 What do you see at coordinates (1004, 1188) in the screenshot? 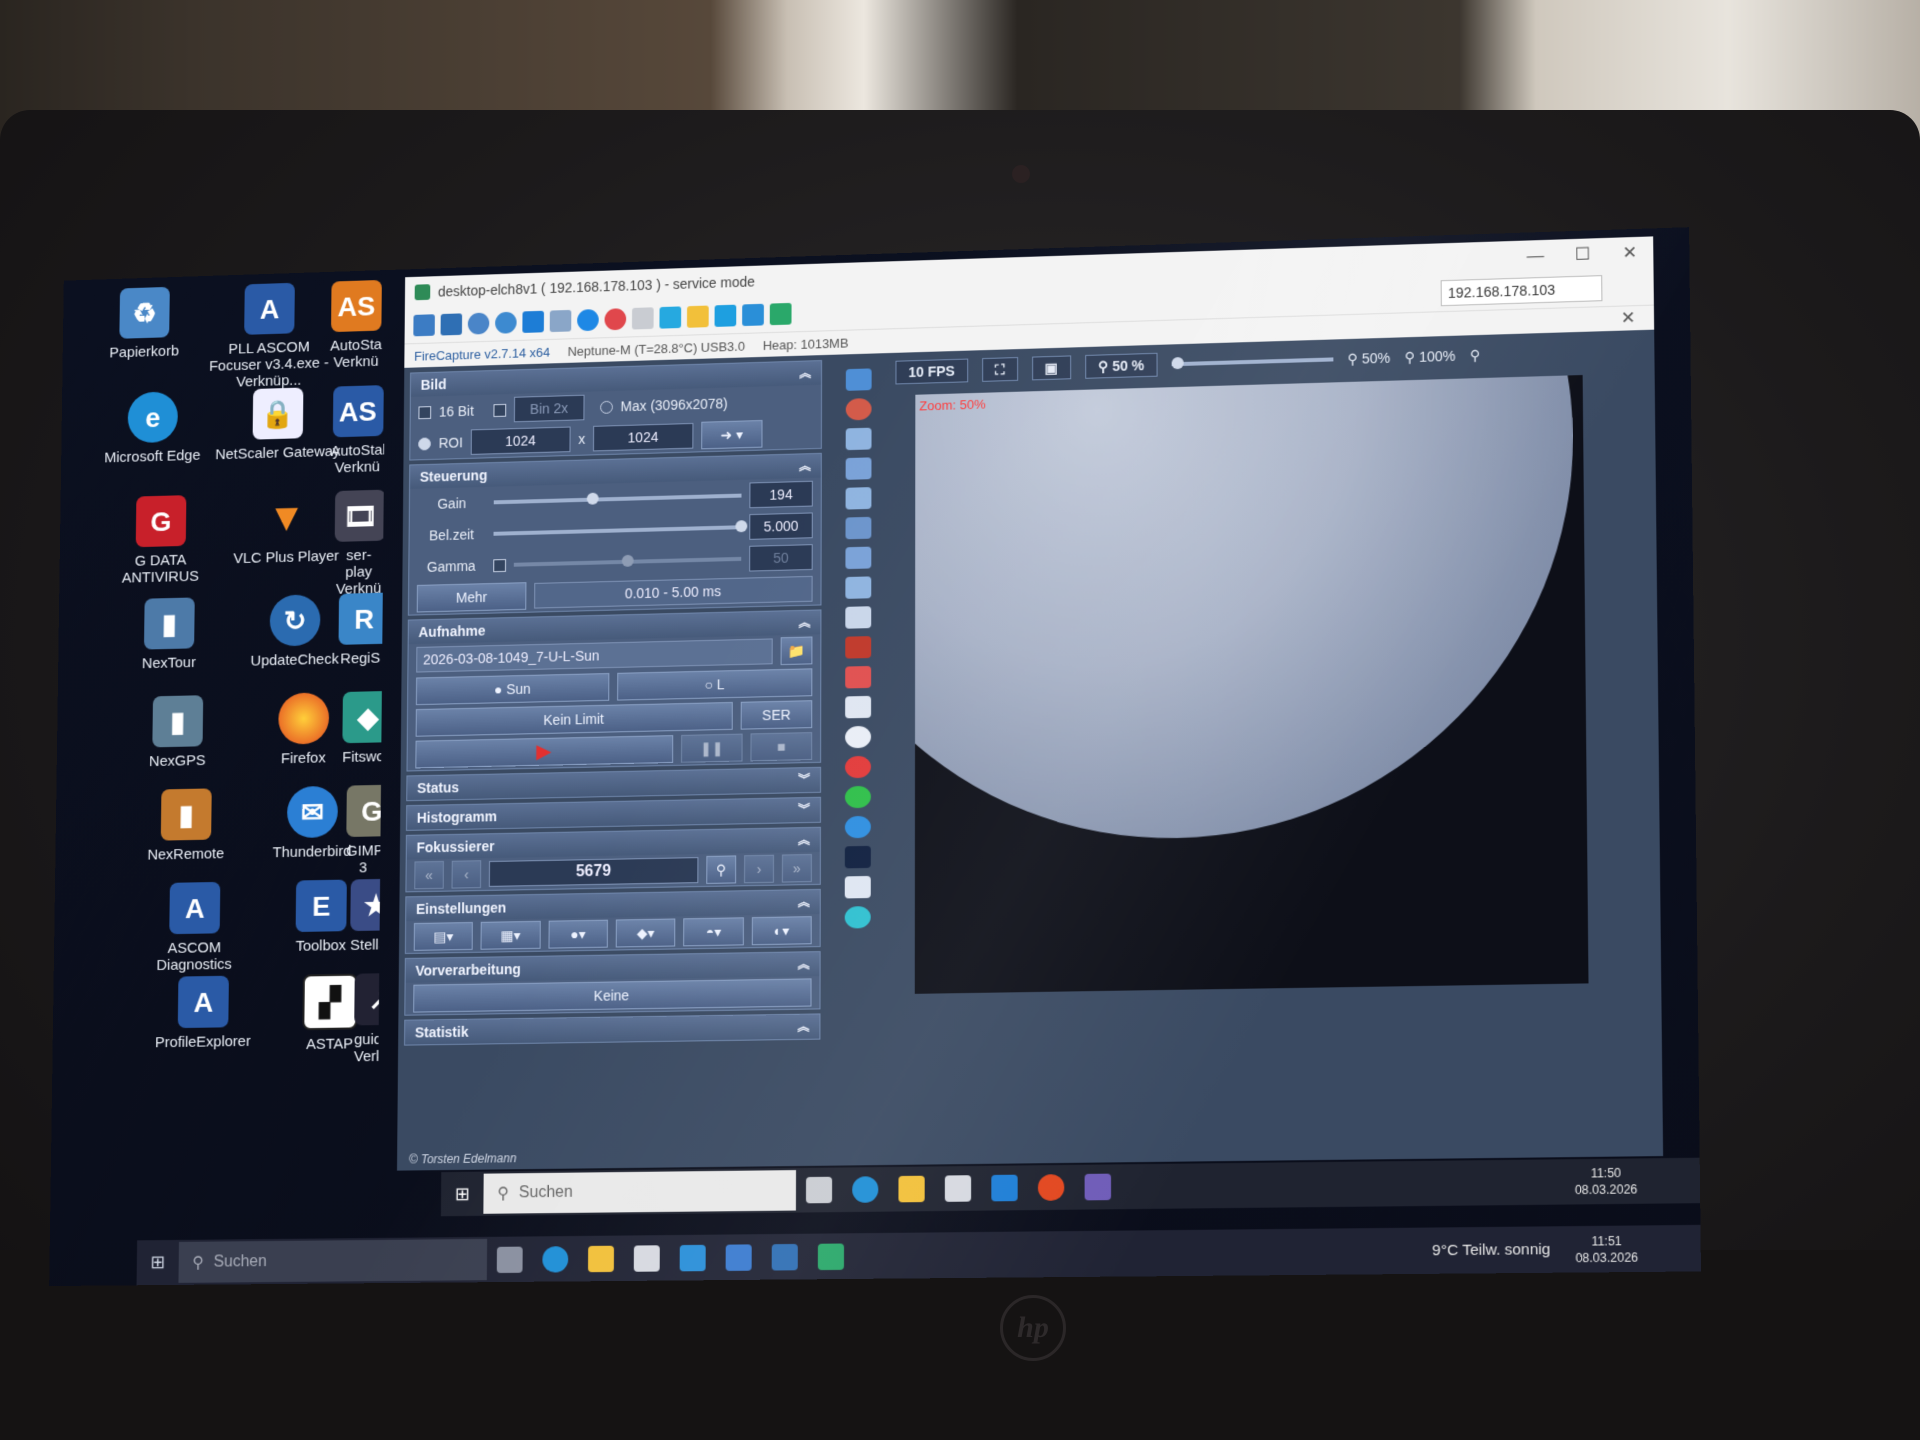
I see `outlook-icon` at bounding box center [1004, 1188].